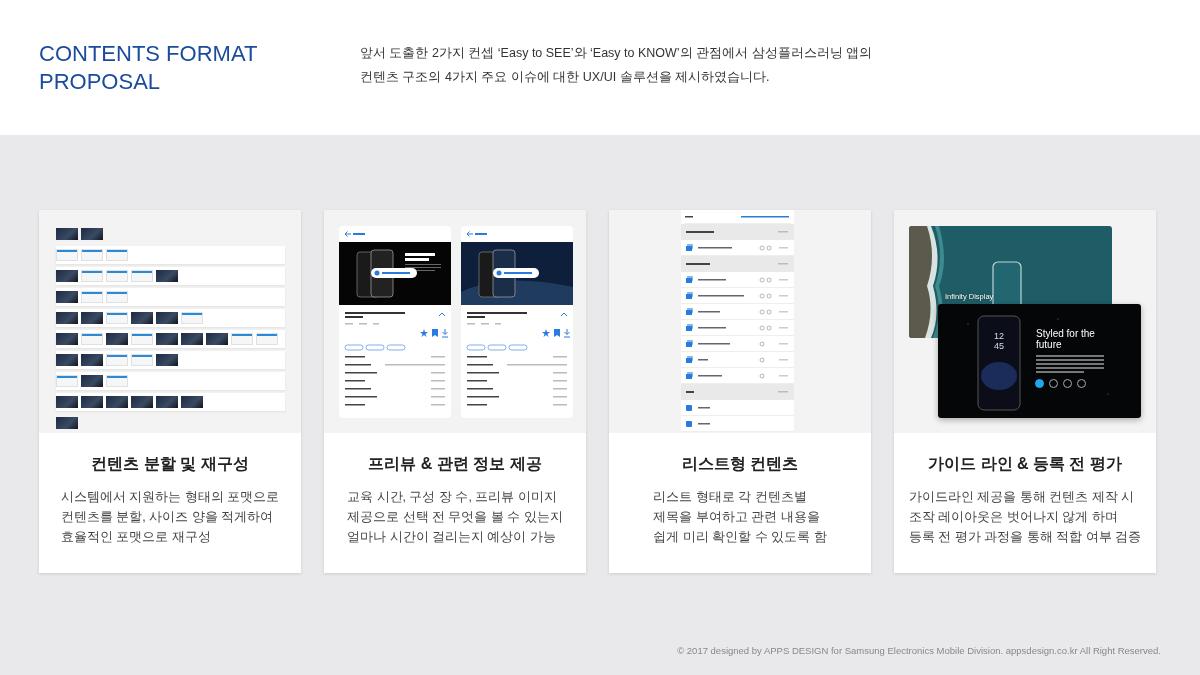  What do you see at coordinates (148, 68) in the screenshot?
I see `page-title: CONTENTS FORMAT PROPOSAL` at bounding box center [148, 68].